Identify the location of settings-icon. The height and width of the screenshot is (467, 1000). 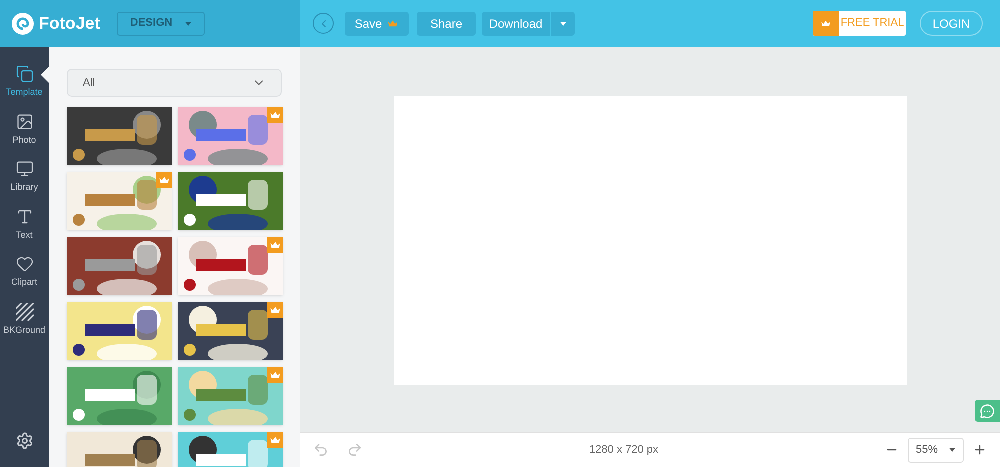
(25, 441).